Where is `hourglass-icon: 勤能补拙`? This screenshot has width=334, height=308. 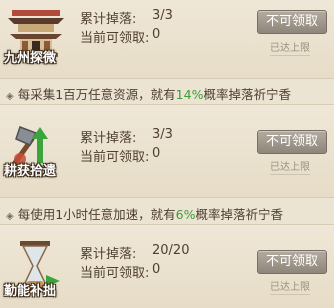
hourglass-icon: 勤能补拙 is located at coordinates (35, 268).